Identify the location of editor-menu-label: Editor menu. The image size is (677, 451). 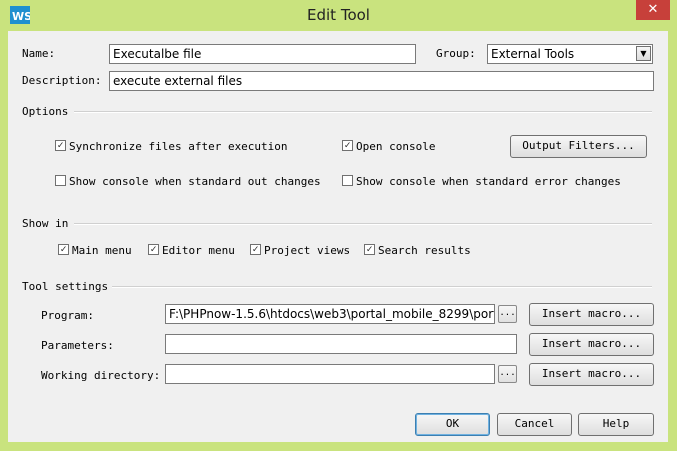
(198, 250).